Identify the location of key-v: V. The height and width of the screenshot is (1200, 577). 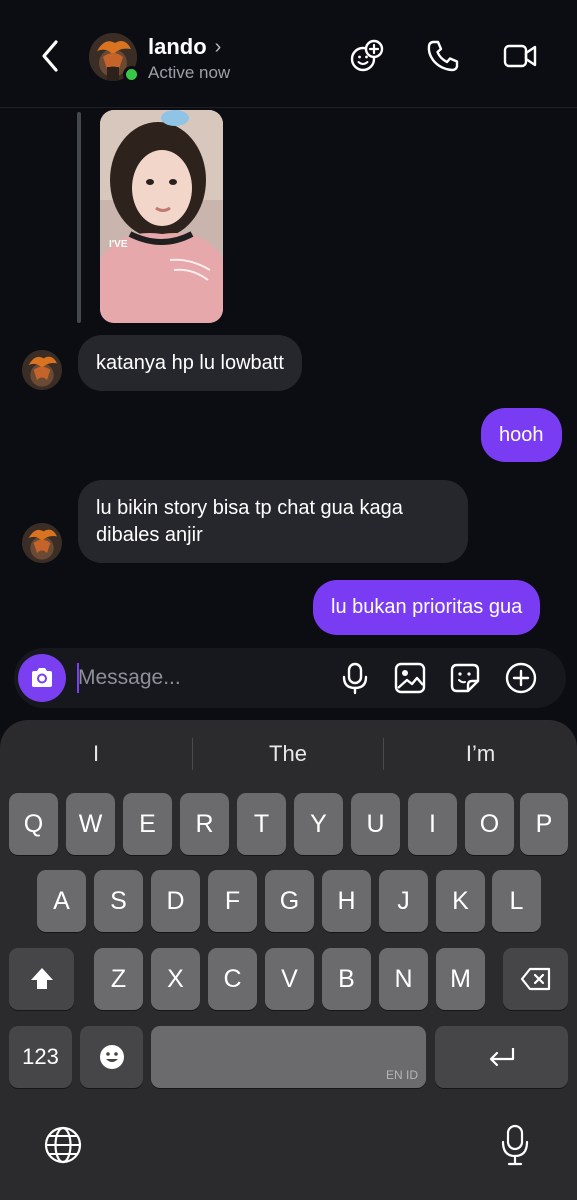
(289, 979).